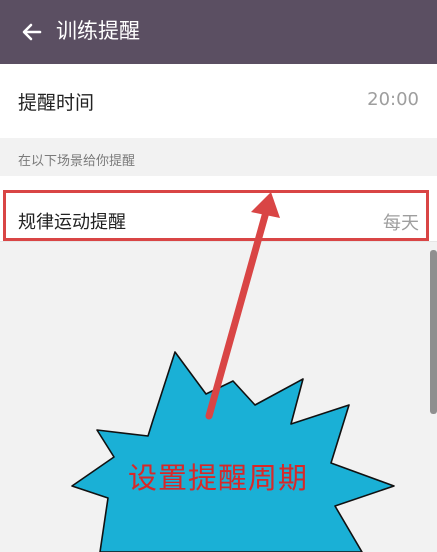  Describe the element at coordinates (218, 209) in the screenshot. I see `regular-exercise-reminder-row: 规律运动提醒 每天` at that location.